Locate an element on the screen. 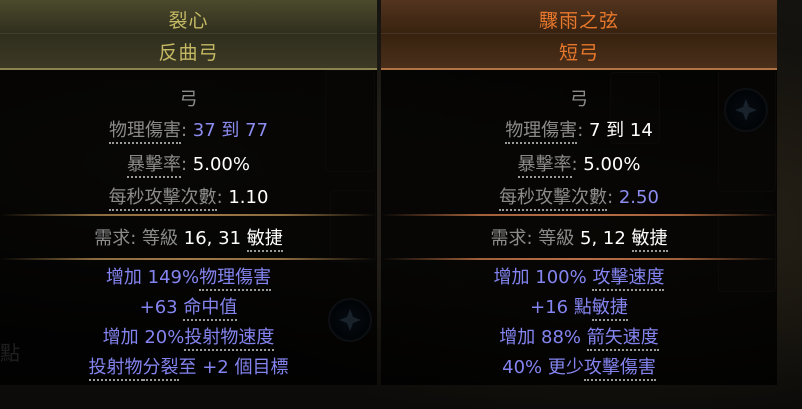 This screenshot has height=409, width=802. requirements-line: 需求: 等級 5, 12 敏捷 is located at coordinates (579, 238).